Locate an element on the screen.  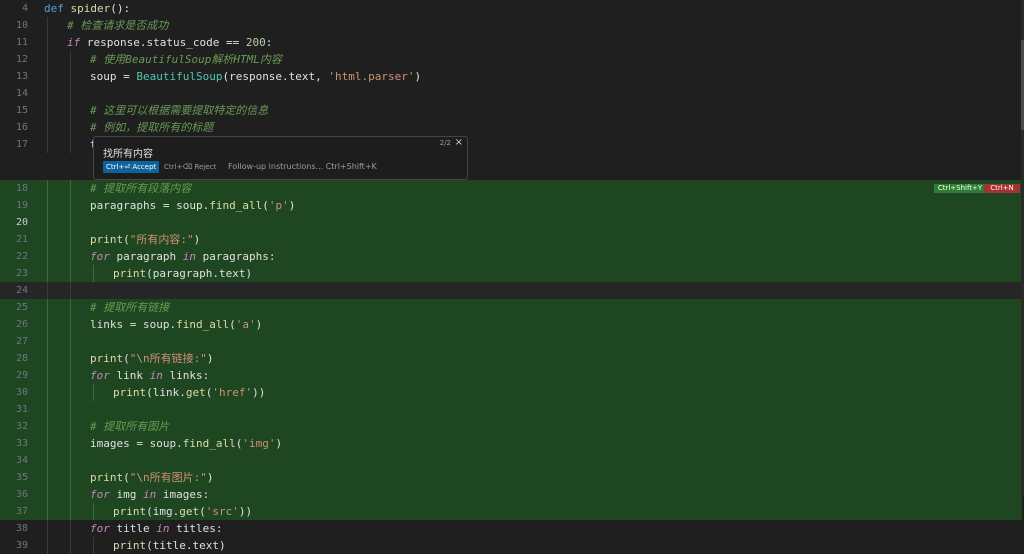
code-token: print is located at coordinates (130, 545).